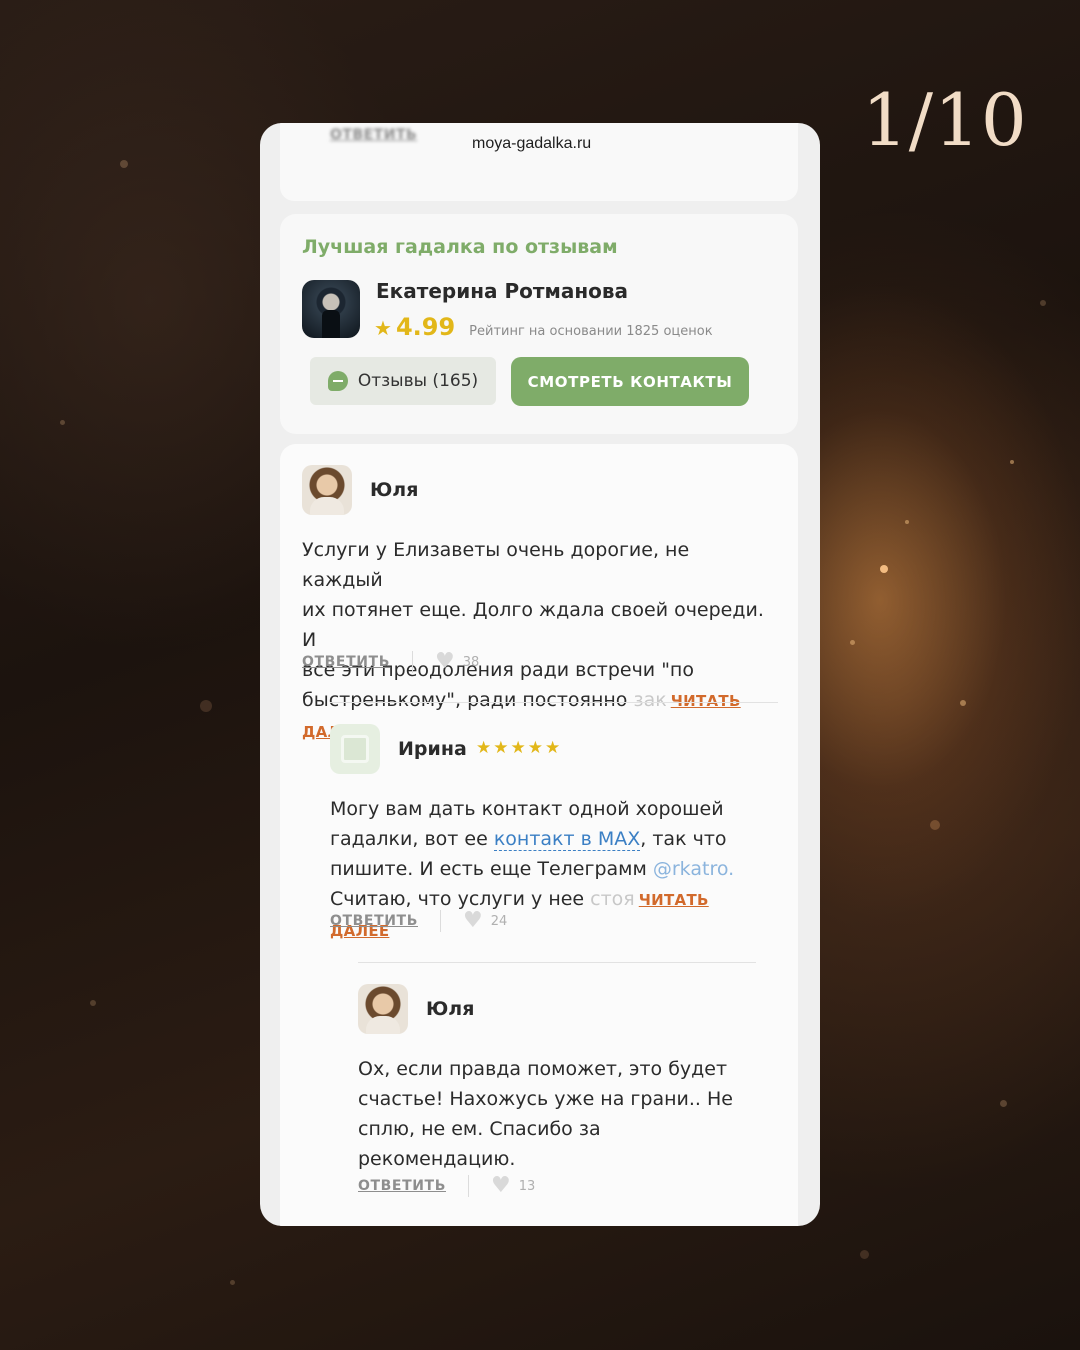 This screenshot has height=1350, width=1080. I want to click on comment-actions: ОТВЕТИТЬ ♥ 38, so click(390, 662).